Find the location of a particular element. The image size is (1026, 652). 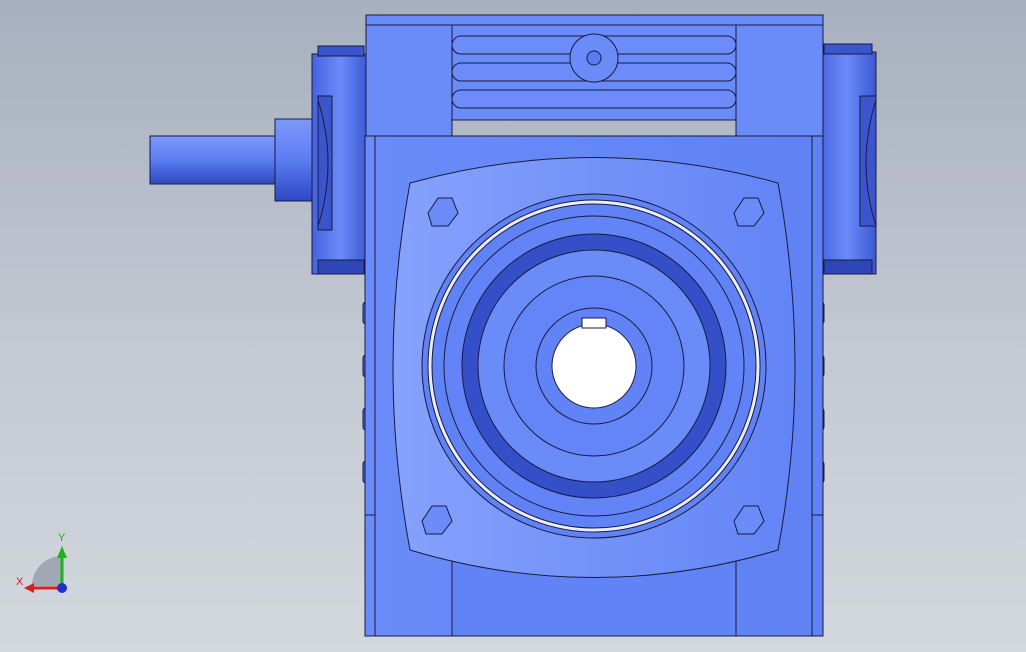

x-axis-label: X is located at coordinates (20, 582).